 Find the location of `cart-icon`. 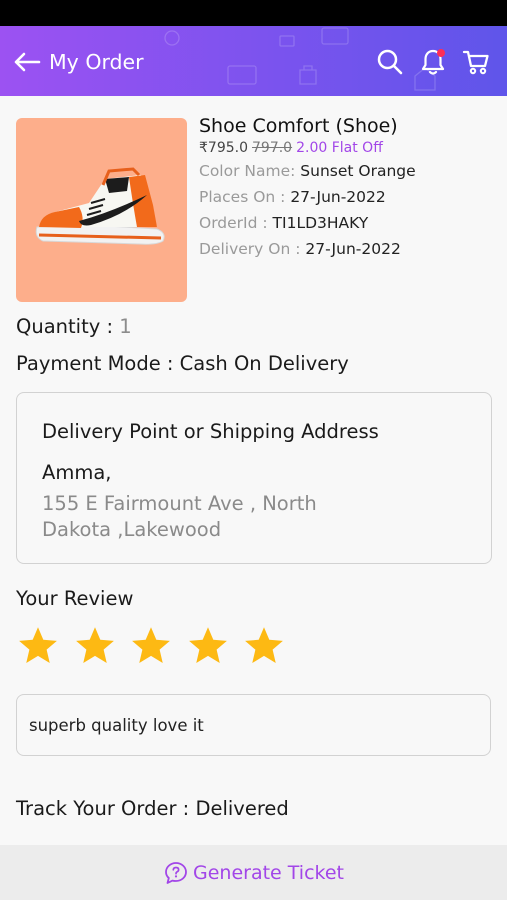

cart-icon is located at coordinates (475, 62).